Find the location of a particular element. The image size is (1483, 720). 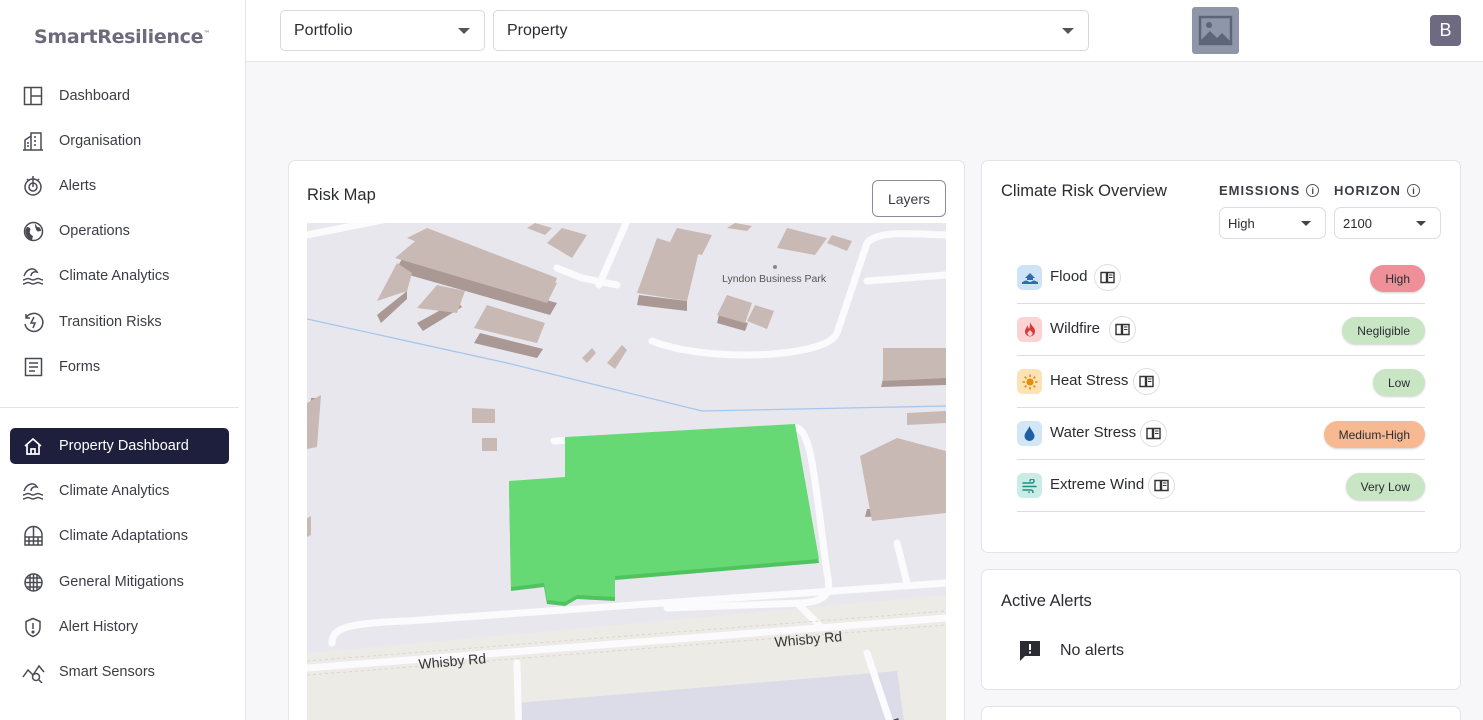

sidebar-item-label: Alert History is located at coordinates (98, 627).